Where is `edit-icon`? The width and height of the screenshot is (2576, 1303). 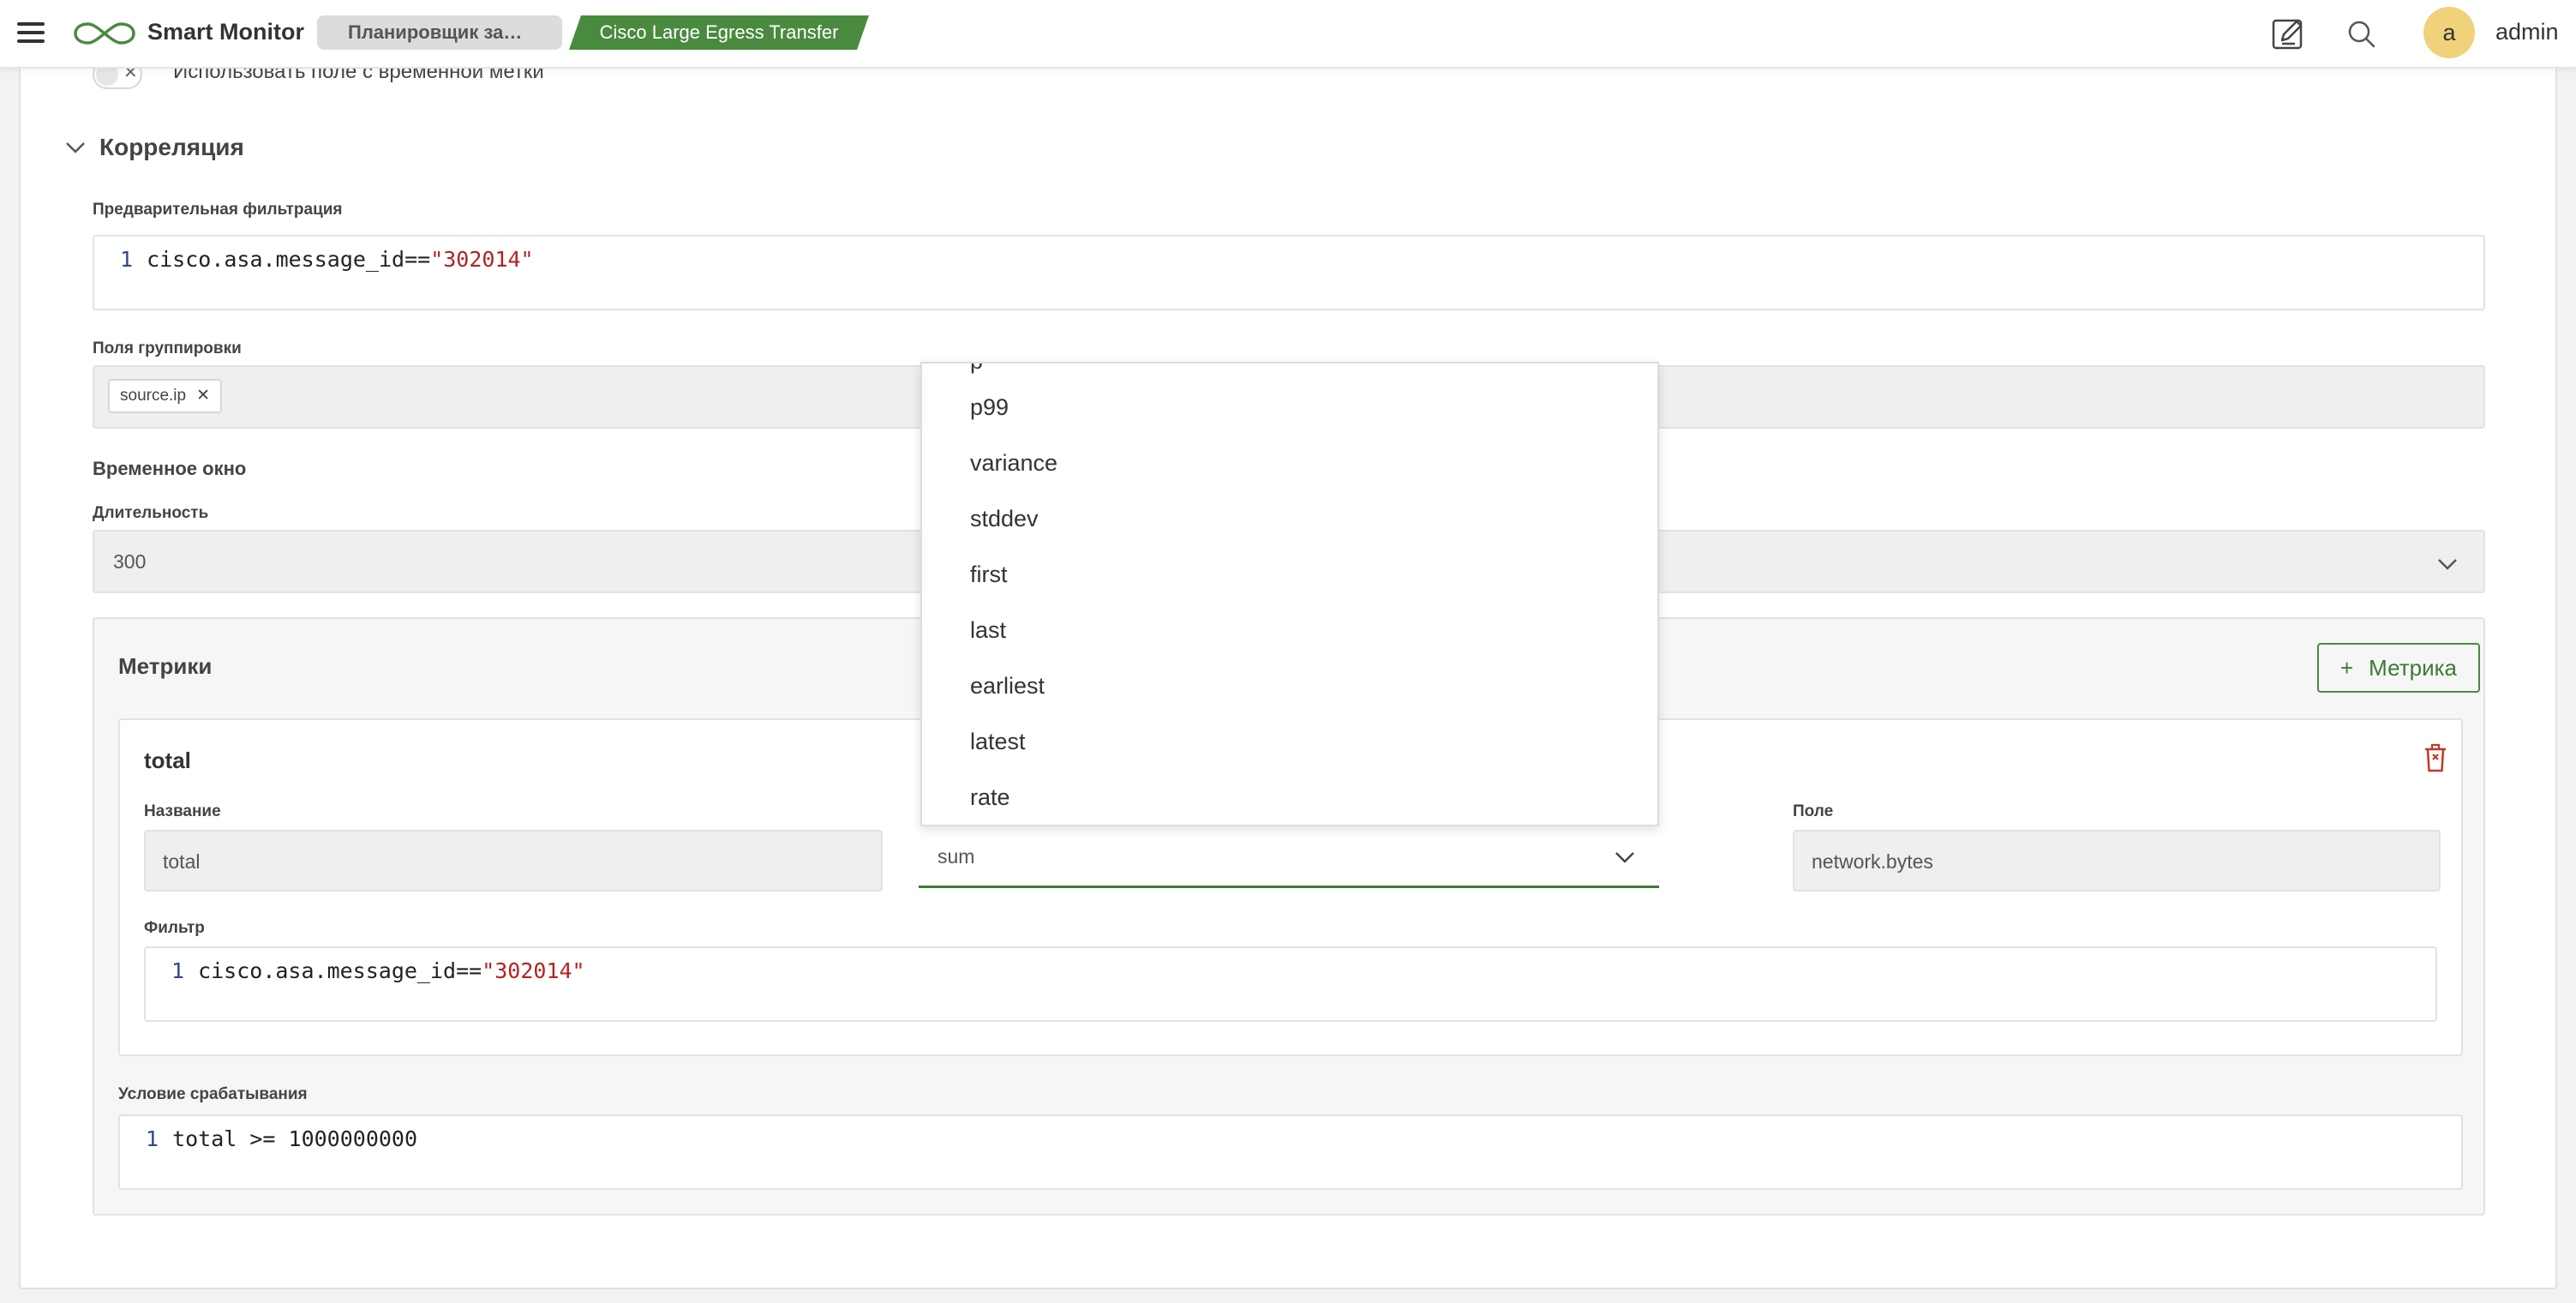
edit-icon is located at coordinates (2288, 34).